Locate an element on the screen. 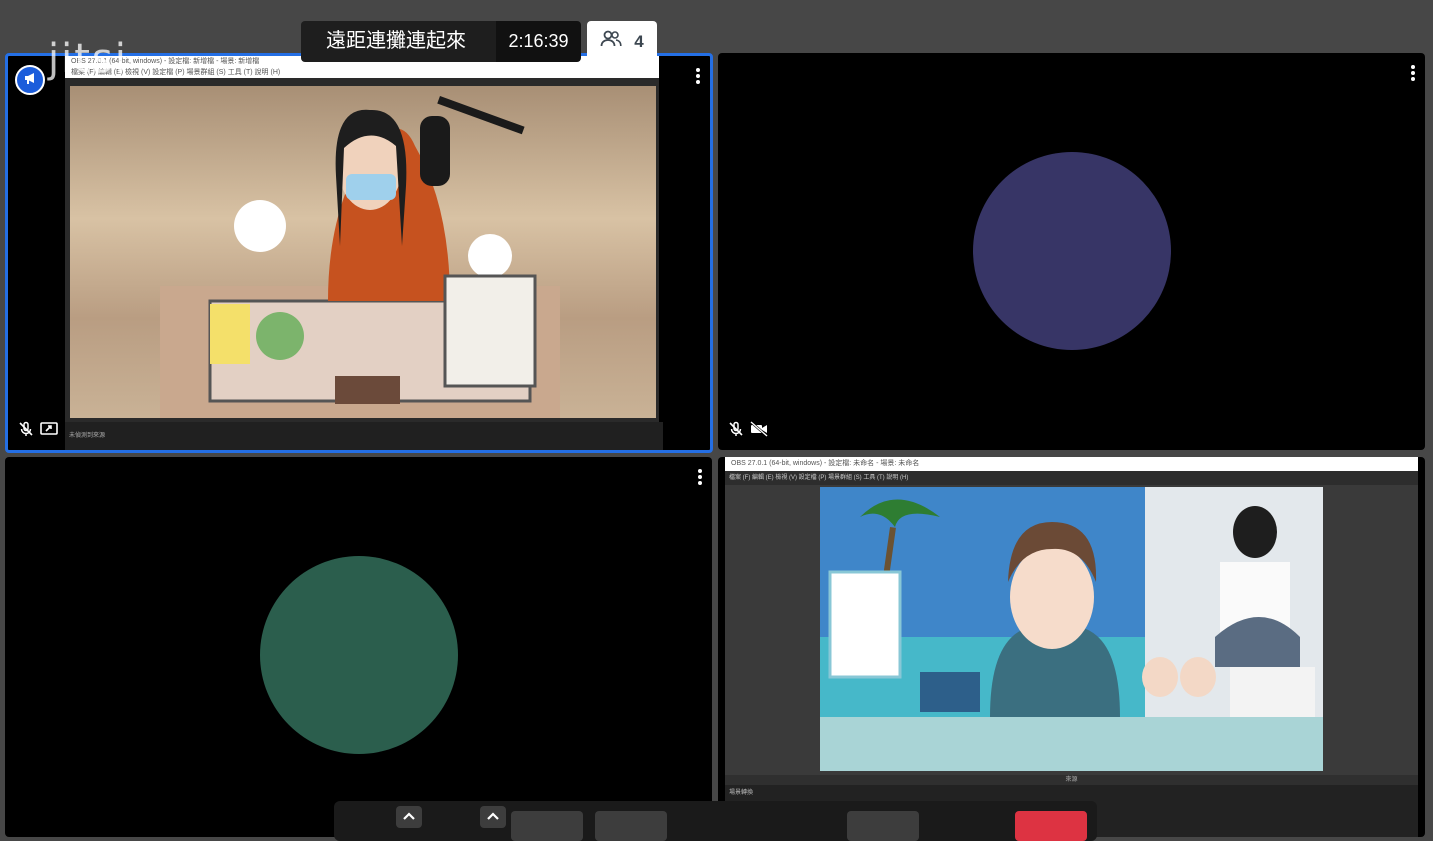  shared-window-statusbar: 未偵測到來源 is located at coordinates (364, 436).